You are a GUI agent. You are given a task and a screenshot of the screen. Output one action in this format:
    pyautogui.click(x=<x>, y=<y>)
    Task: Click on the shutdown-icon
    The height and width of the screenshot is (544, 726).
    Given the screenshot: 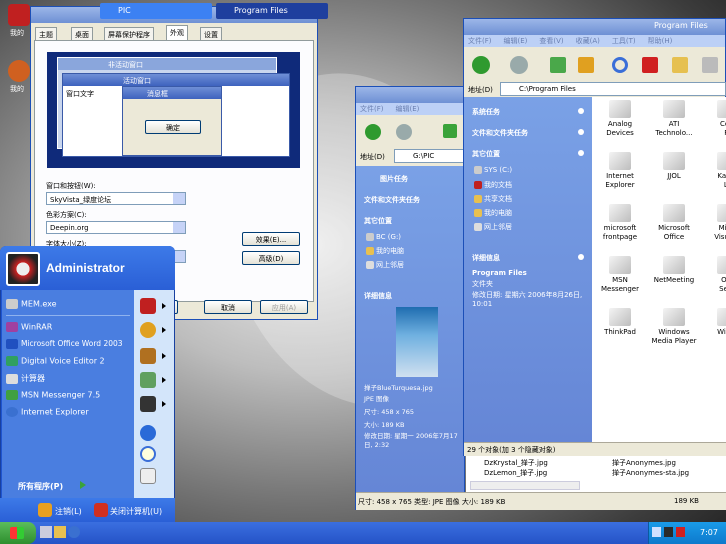 What is the action you would take?
    pyautogui.click(x=101, y=510)
    